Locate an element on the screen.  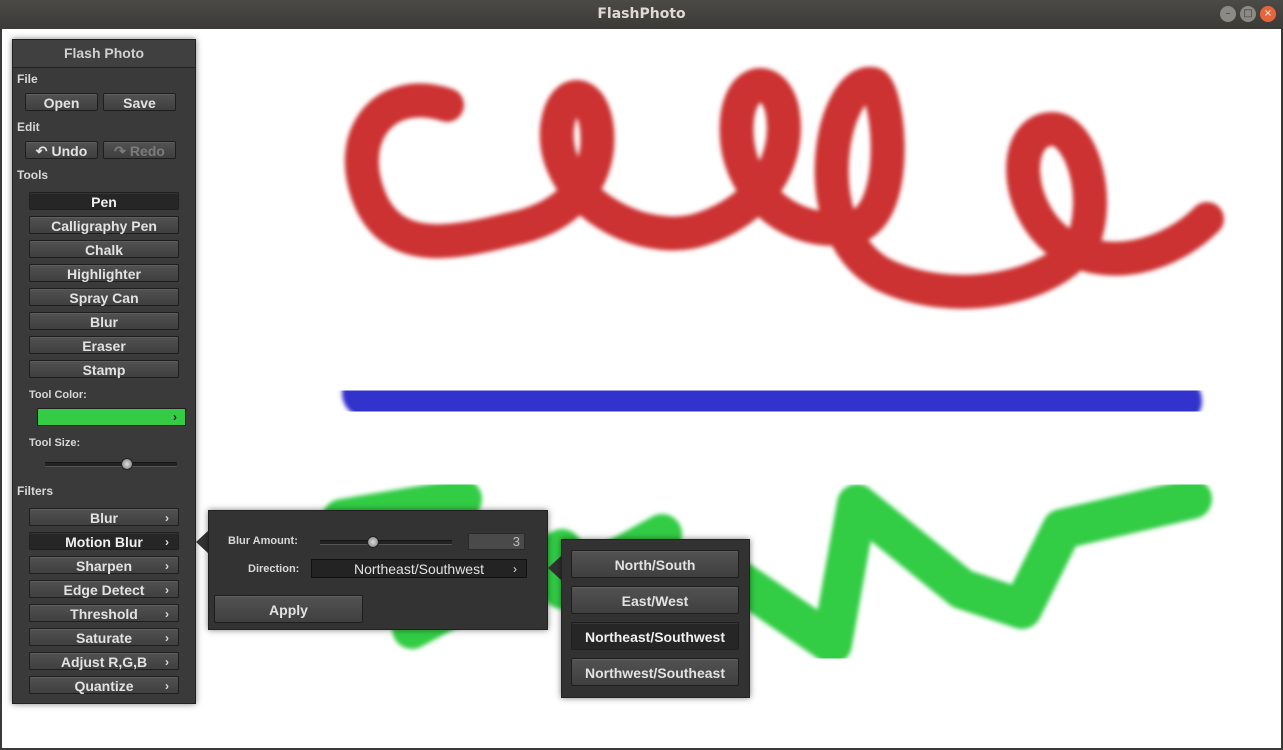
open-button: Open is located at coordinates (61, 102).